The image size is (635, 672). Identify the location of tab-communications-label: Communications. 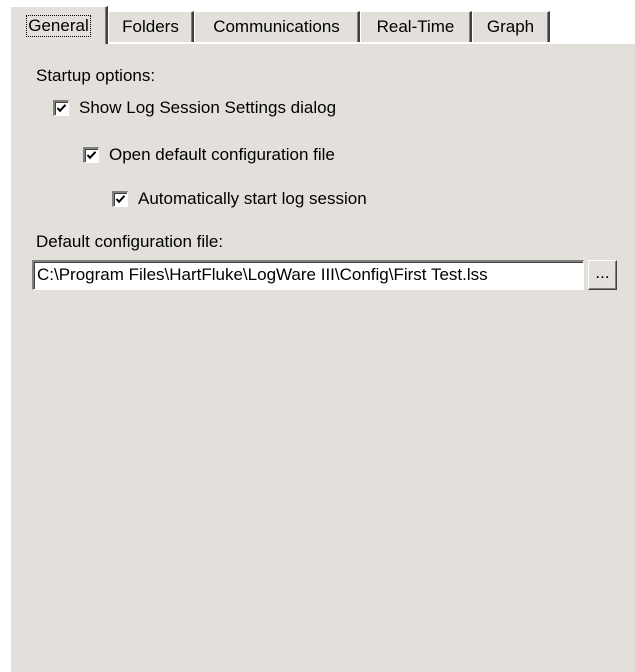
(276, 26).